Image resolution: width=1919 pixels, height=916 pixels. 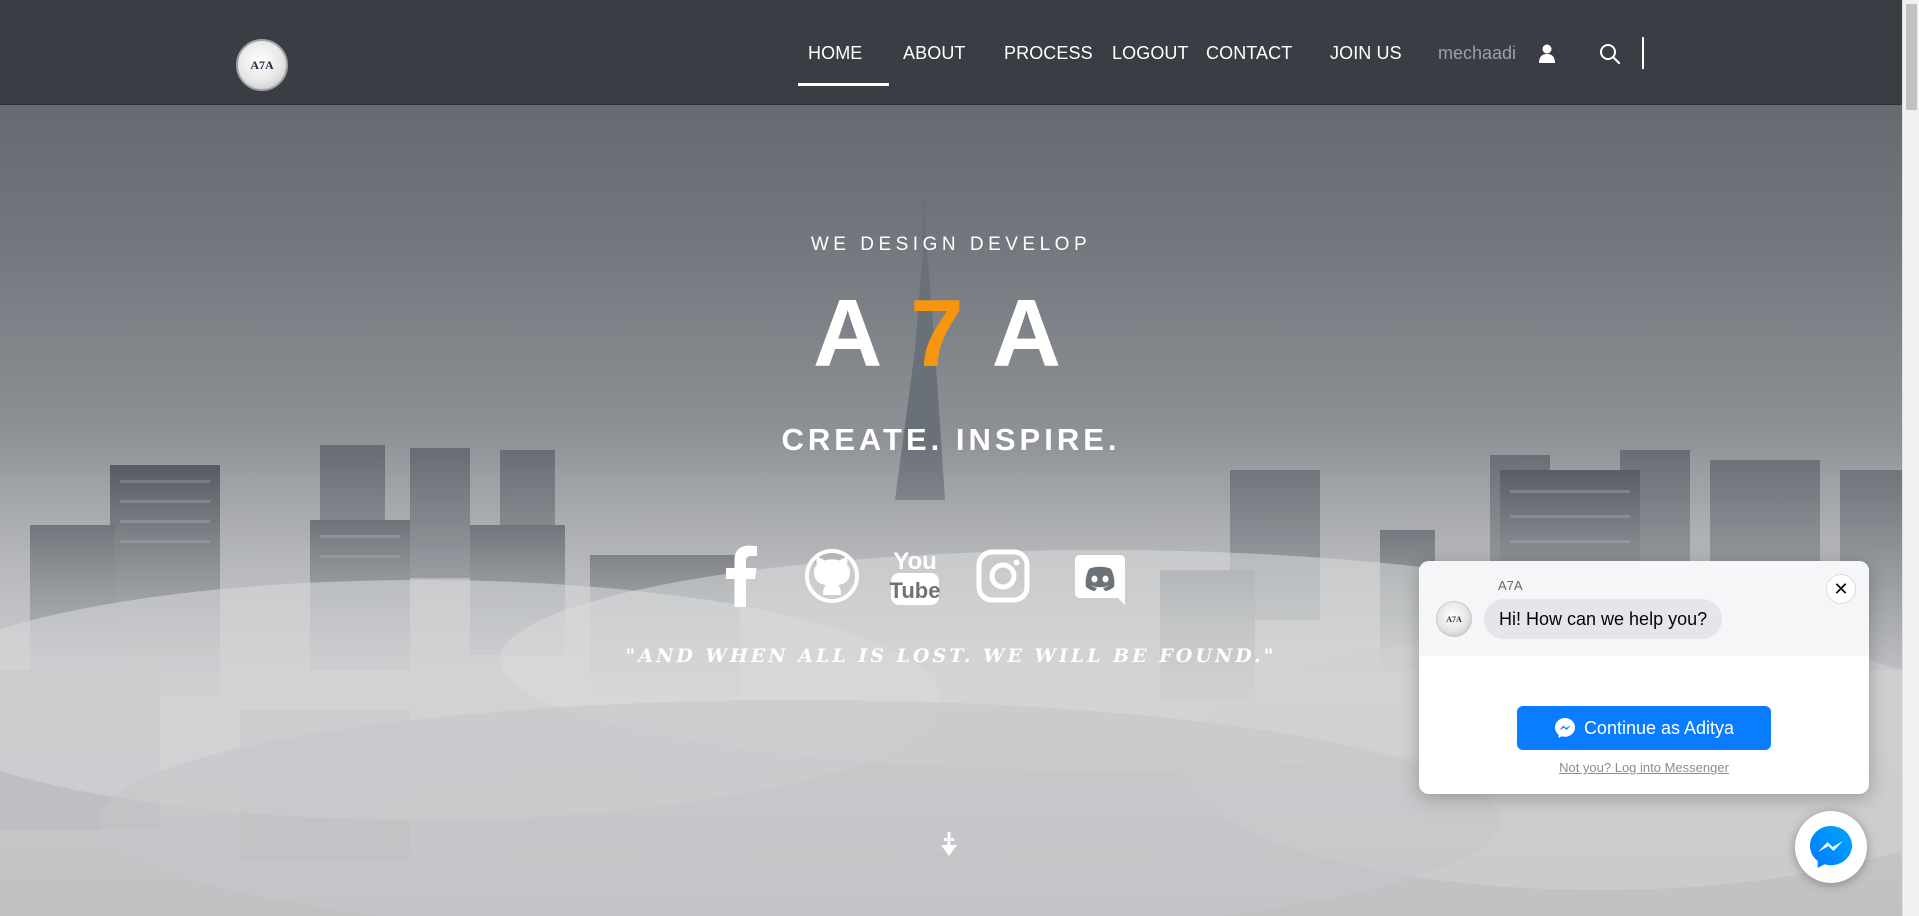 I want to click on chat-avatar: A7A, so click(x=1454, y=619).